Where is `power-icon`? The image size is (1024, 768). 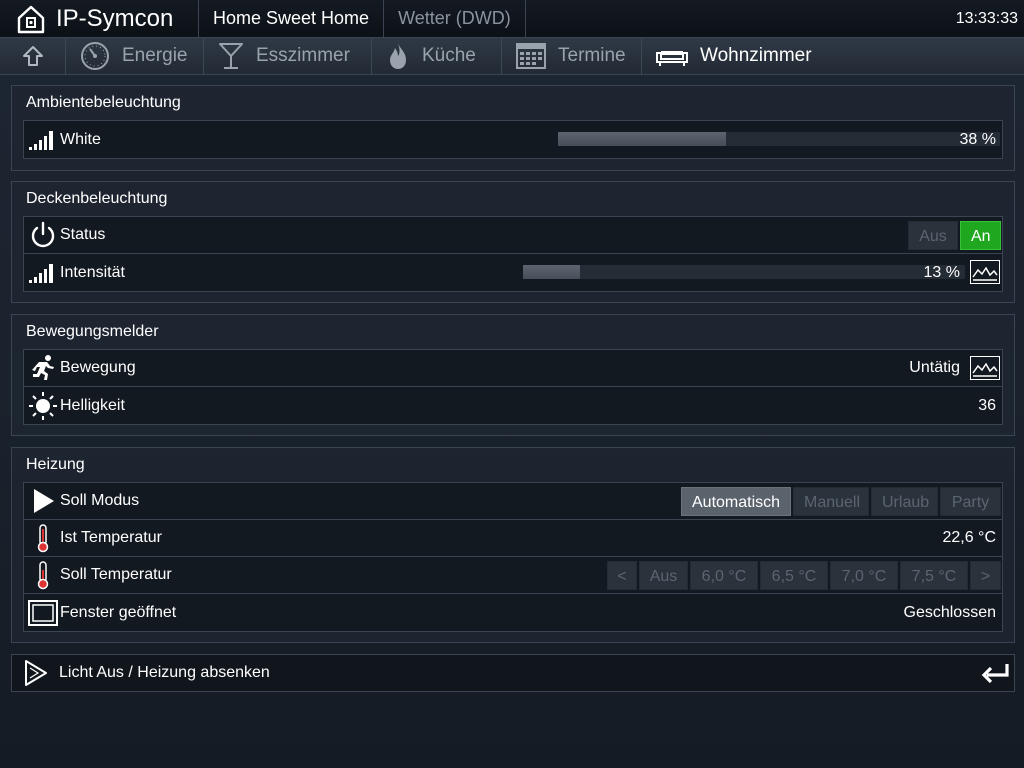
power-icon is located at coordinates (43, 235).